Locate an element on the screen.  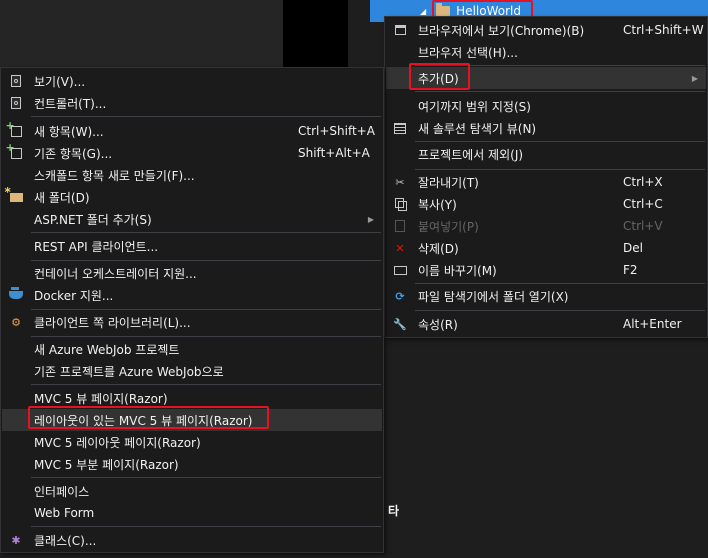
submenu-item-mvc5-layout-page: MVC 5 레이아웃 페이지(Razor) is located at coordinates (192, 442).